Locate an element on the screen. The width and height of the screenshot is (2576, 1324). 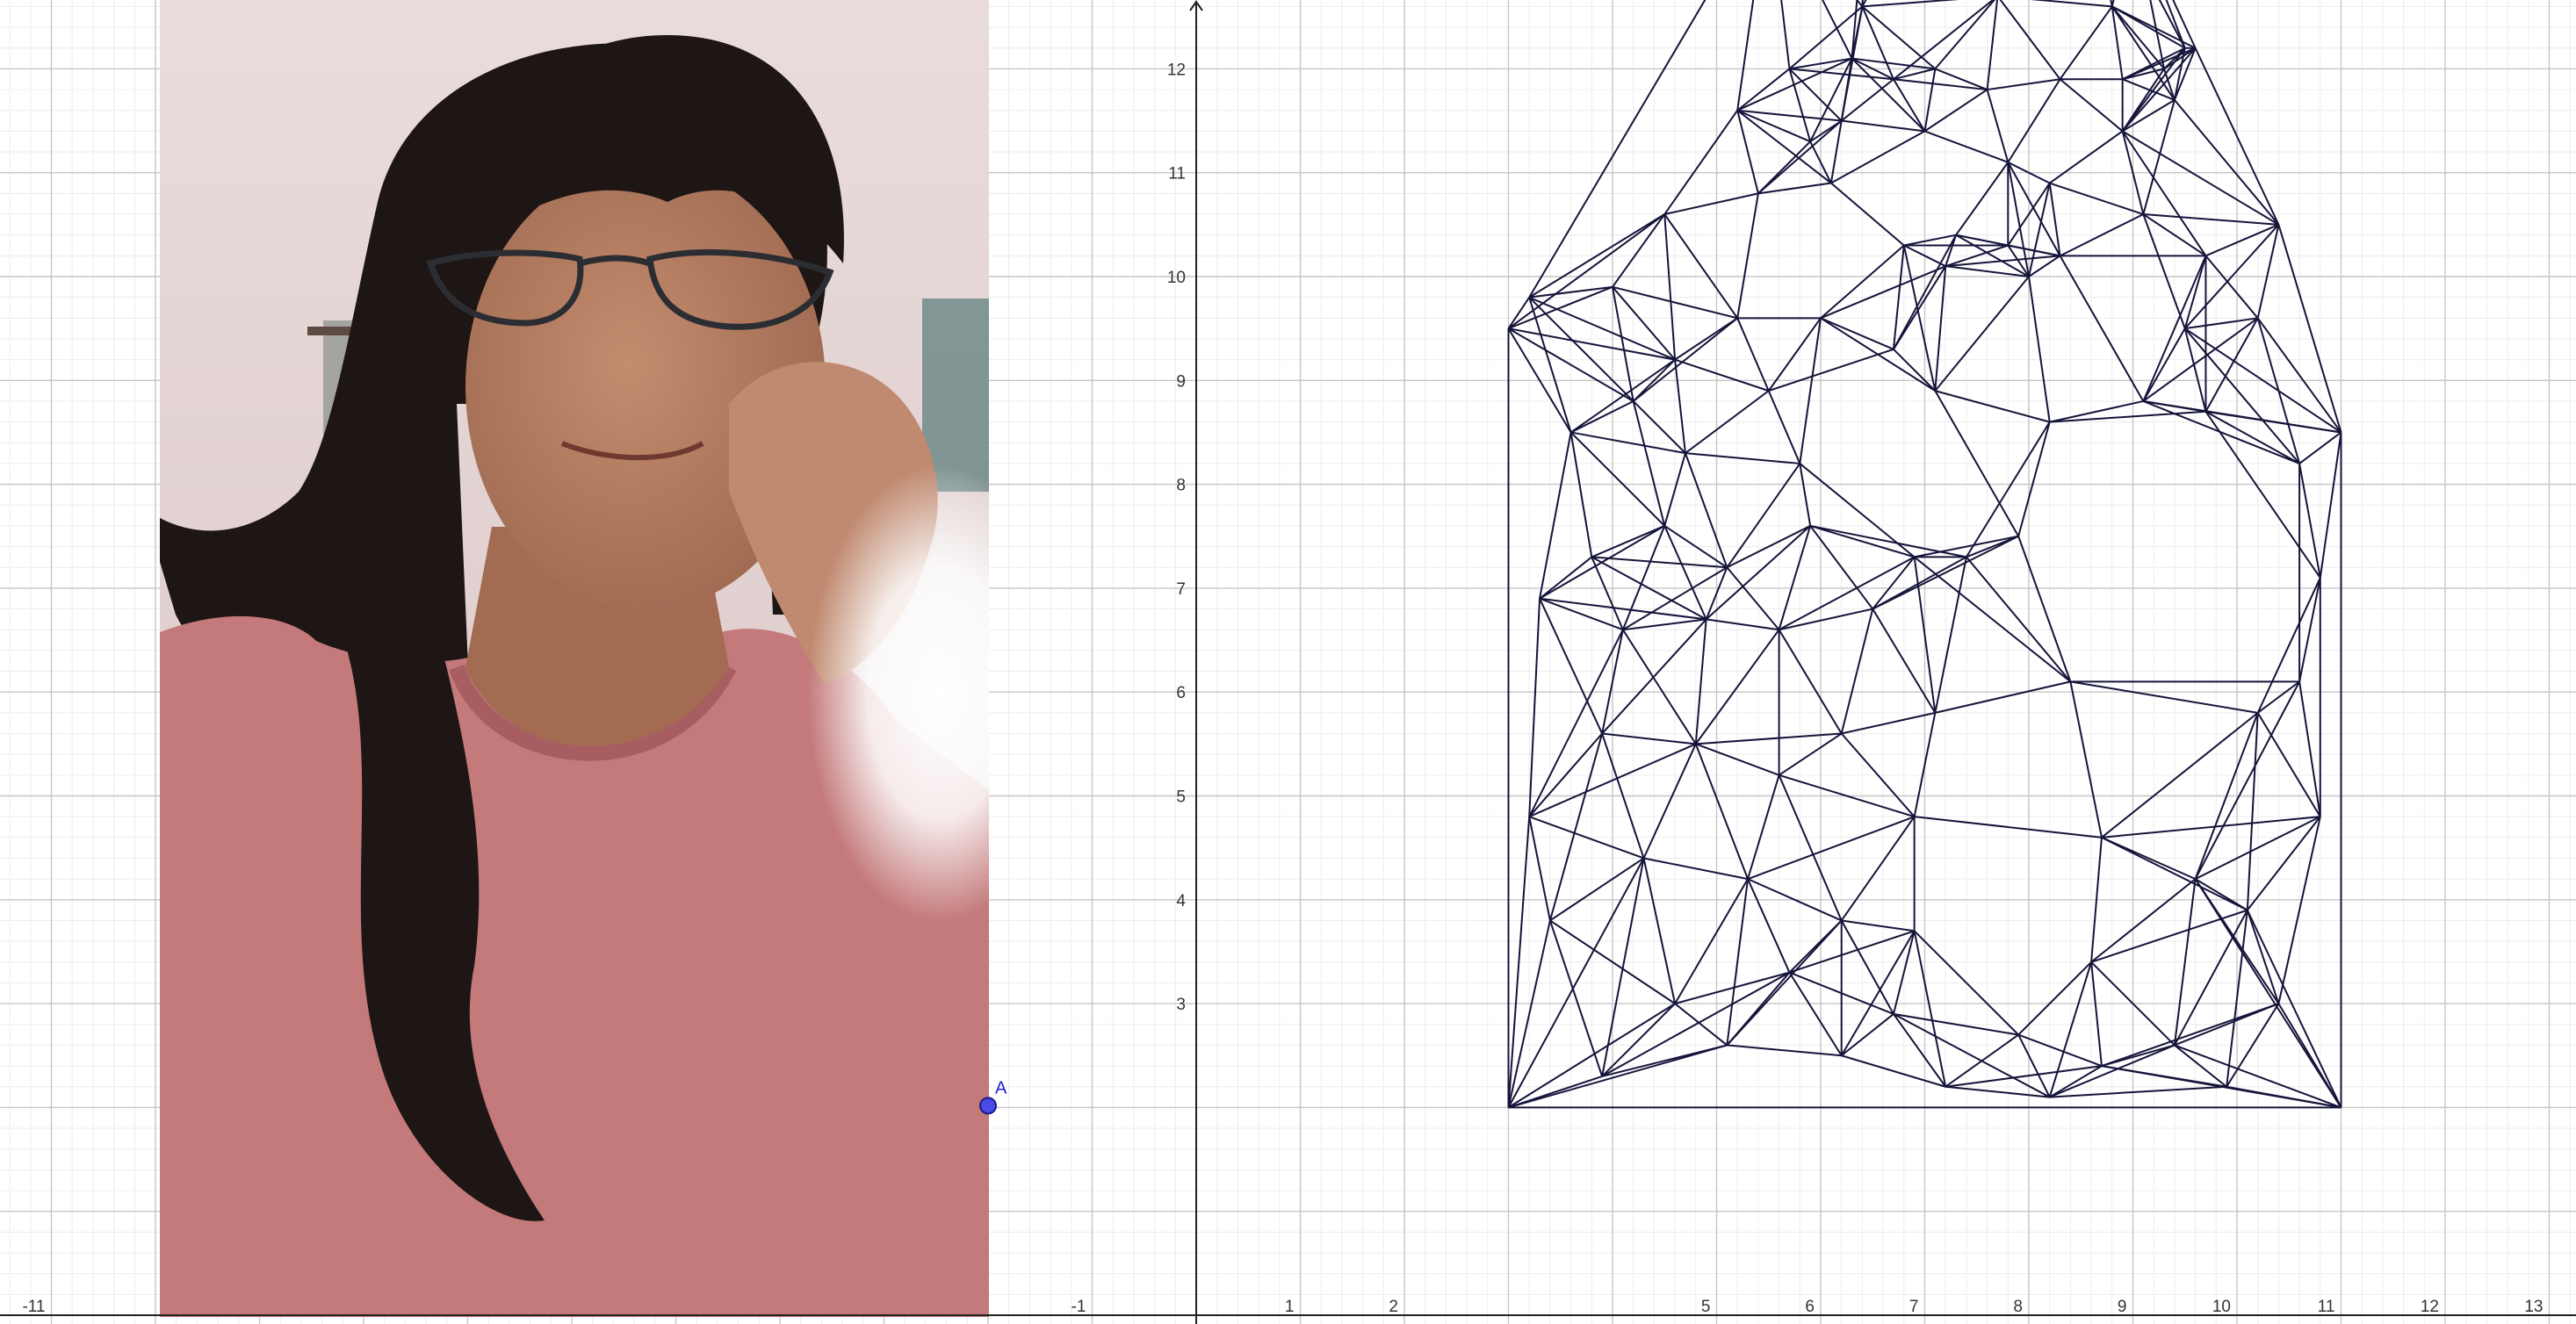
y-tick-label: 8 is located at coordinates (1181, 486).